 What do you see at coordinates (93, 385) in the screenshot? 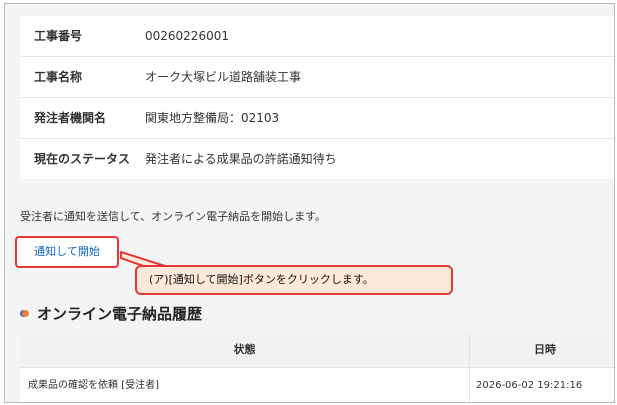
I see `history-status-cell: 成果品の確認を依頼 [受注者]` at bounding box center [93, 385].